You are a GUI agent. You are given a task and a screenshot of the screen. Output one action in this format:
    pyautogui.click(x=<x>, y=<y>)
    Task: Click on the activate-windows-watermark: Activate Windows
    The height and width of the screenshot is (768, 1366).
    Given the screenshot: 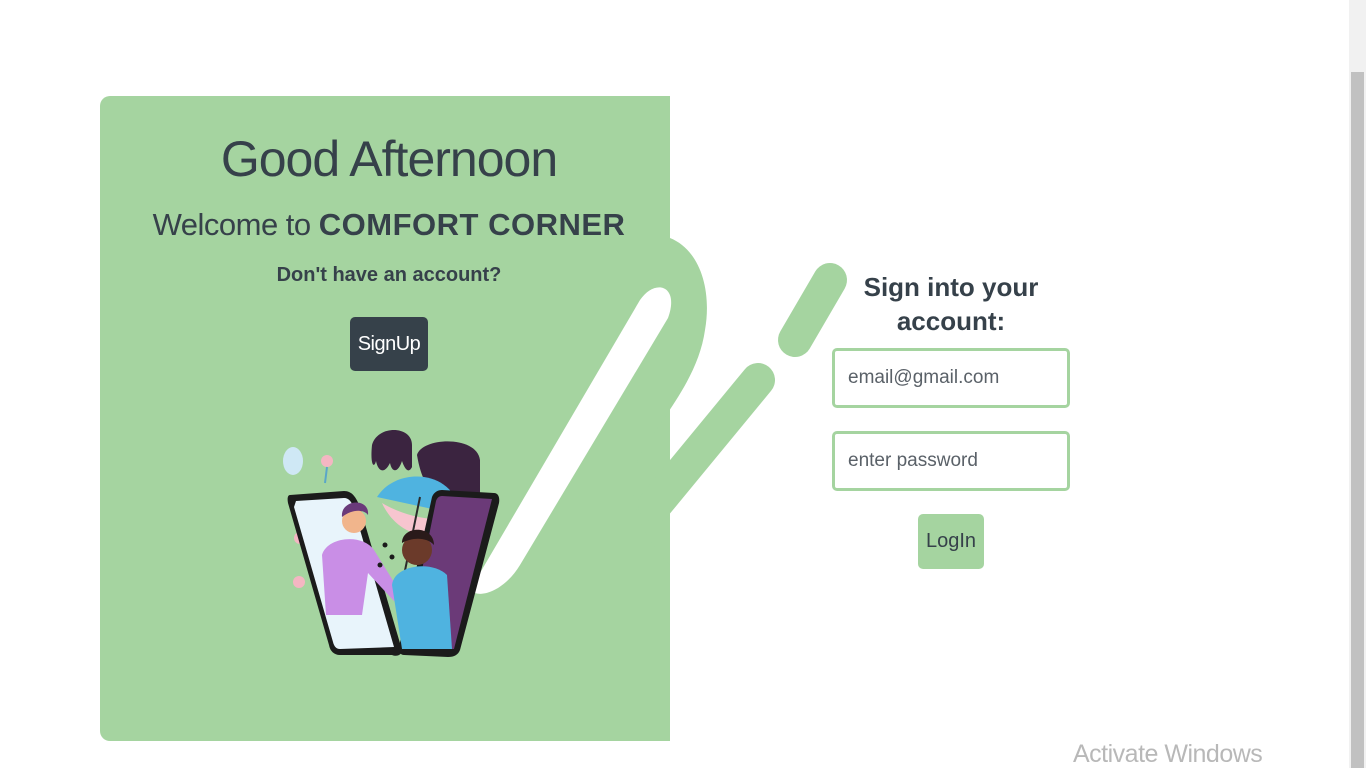 What is the action you would take?
    pyautogui.click(x=1168, y=754)
    